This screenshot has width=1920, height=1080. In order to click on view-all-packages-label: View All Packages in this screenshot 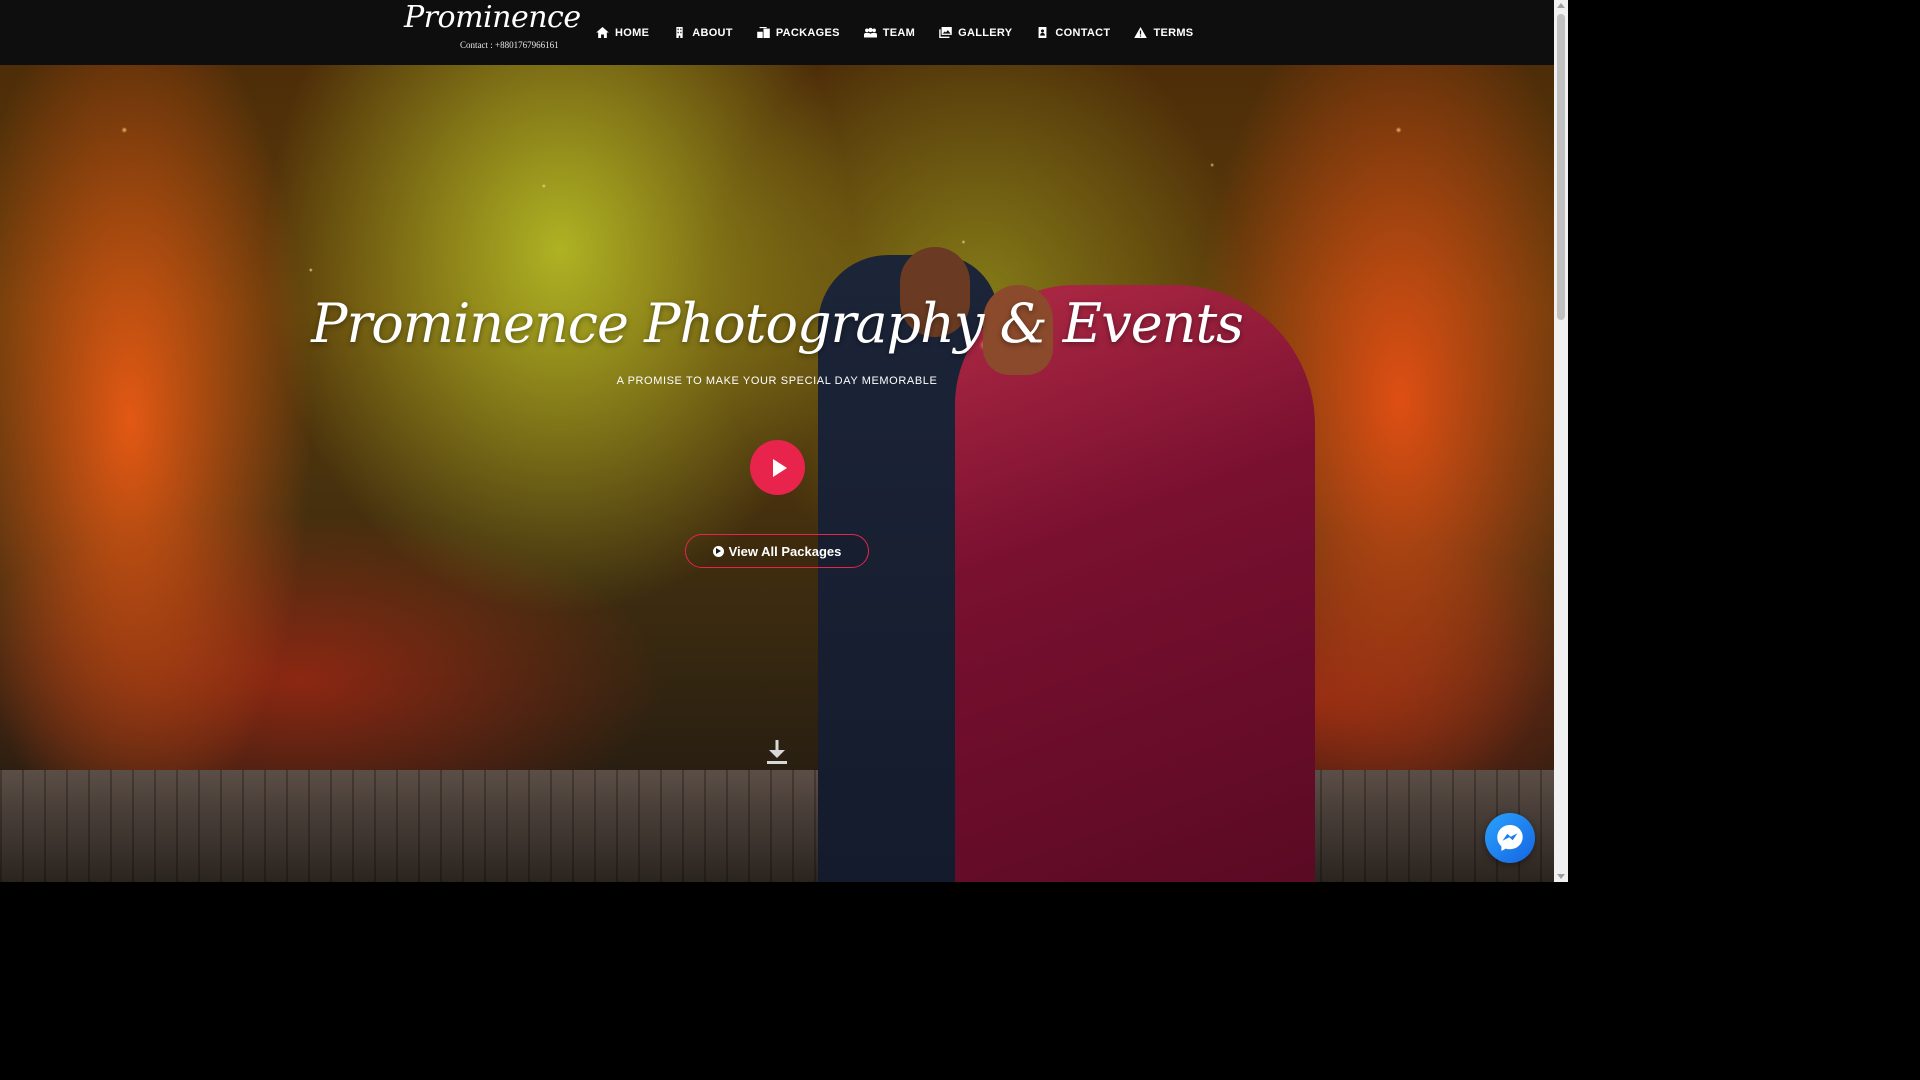, I will do `click(785, 551)`.